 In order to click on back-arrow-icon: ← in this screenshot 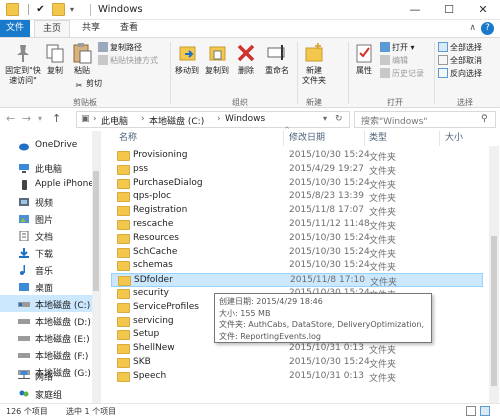, I will do `click(10, 119)`.